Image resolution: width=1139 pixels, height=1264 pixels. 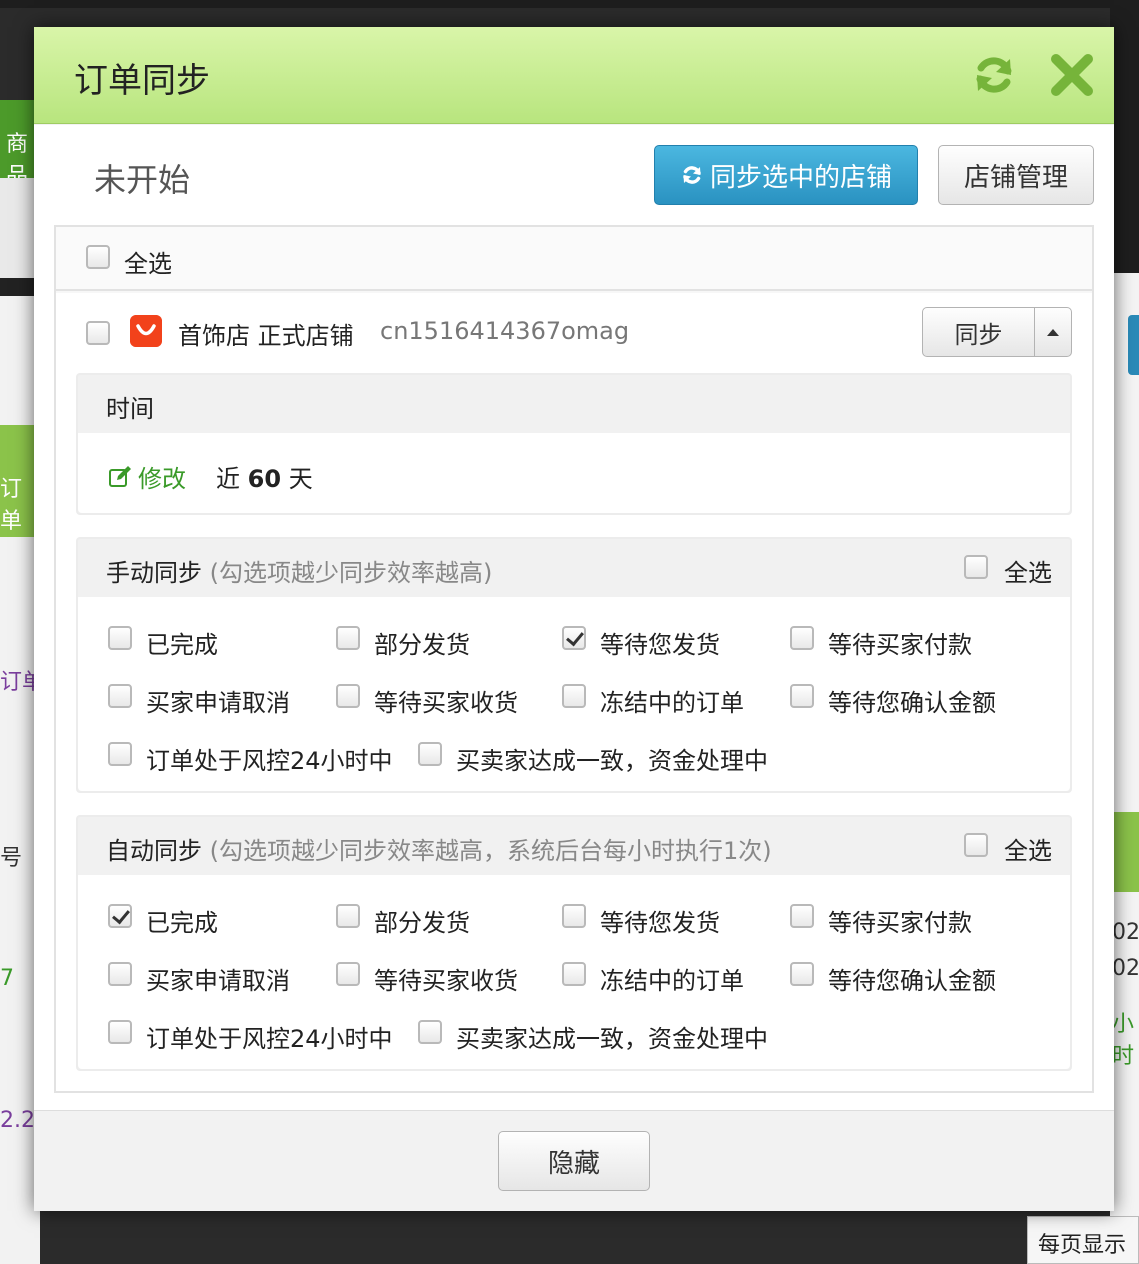 What do you see at coordinates (574, 259) in the screenshot?
I see `select-all-stores-row: 全选` at bounding box center [574, 259].